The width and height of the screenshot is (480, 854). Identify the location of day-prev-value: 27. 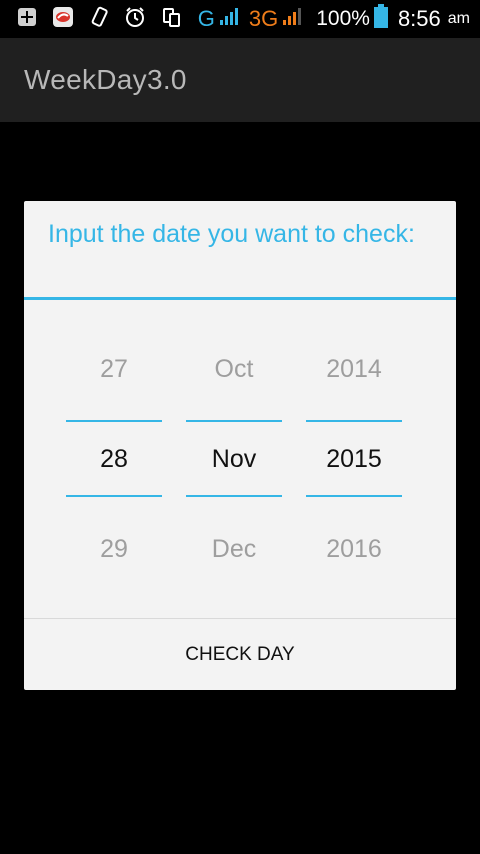
(114, 369).